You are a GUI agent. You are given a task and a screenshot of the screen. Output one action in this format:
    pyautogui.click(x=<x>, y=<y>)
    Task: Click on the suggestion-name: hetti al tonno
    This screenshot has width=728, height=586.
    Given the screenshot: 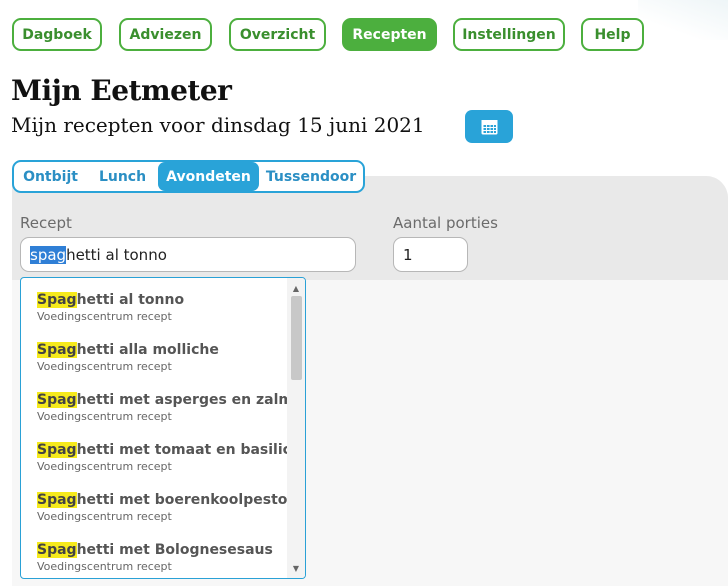 What is the action you would take?
    pyautogui.click(x=130, y=300)
    